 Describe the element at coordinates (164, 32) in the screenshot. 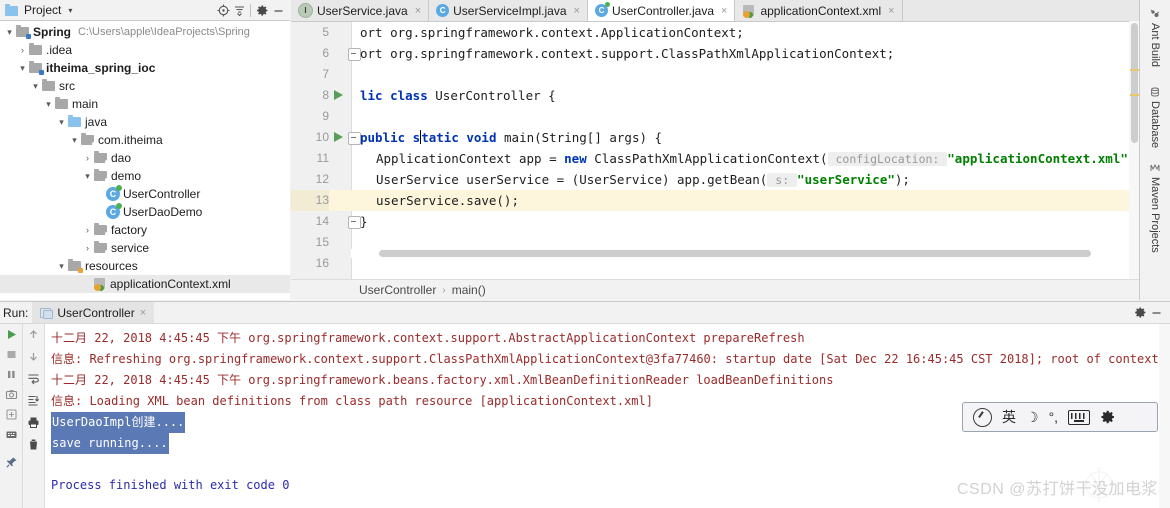

I see `tree-node-path: C:\Users\apple\IdeaProjects\Spring` at that location.